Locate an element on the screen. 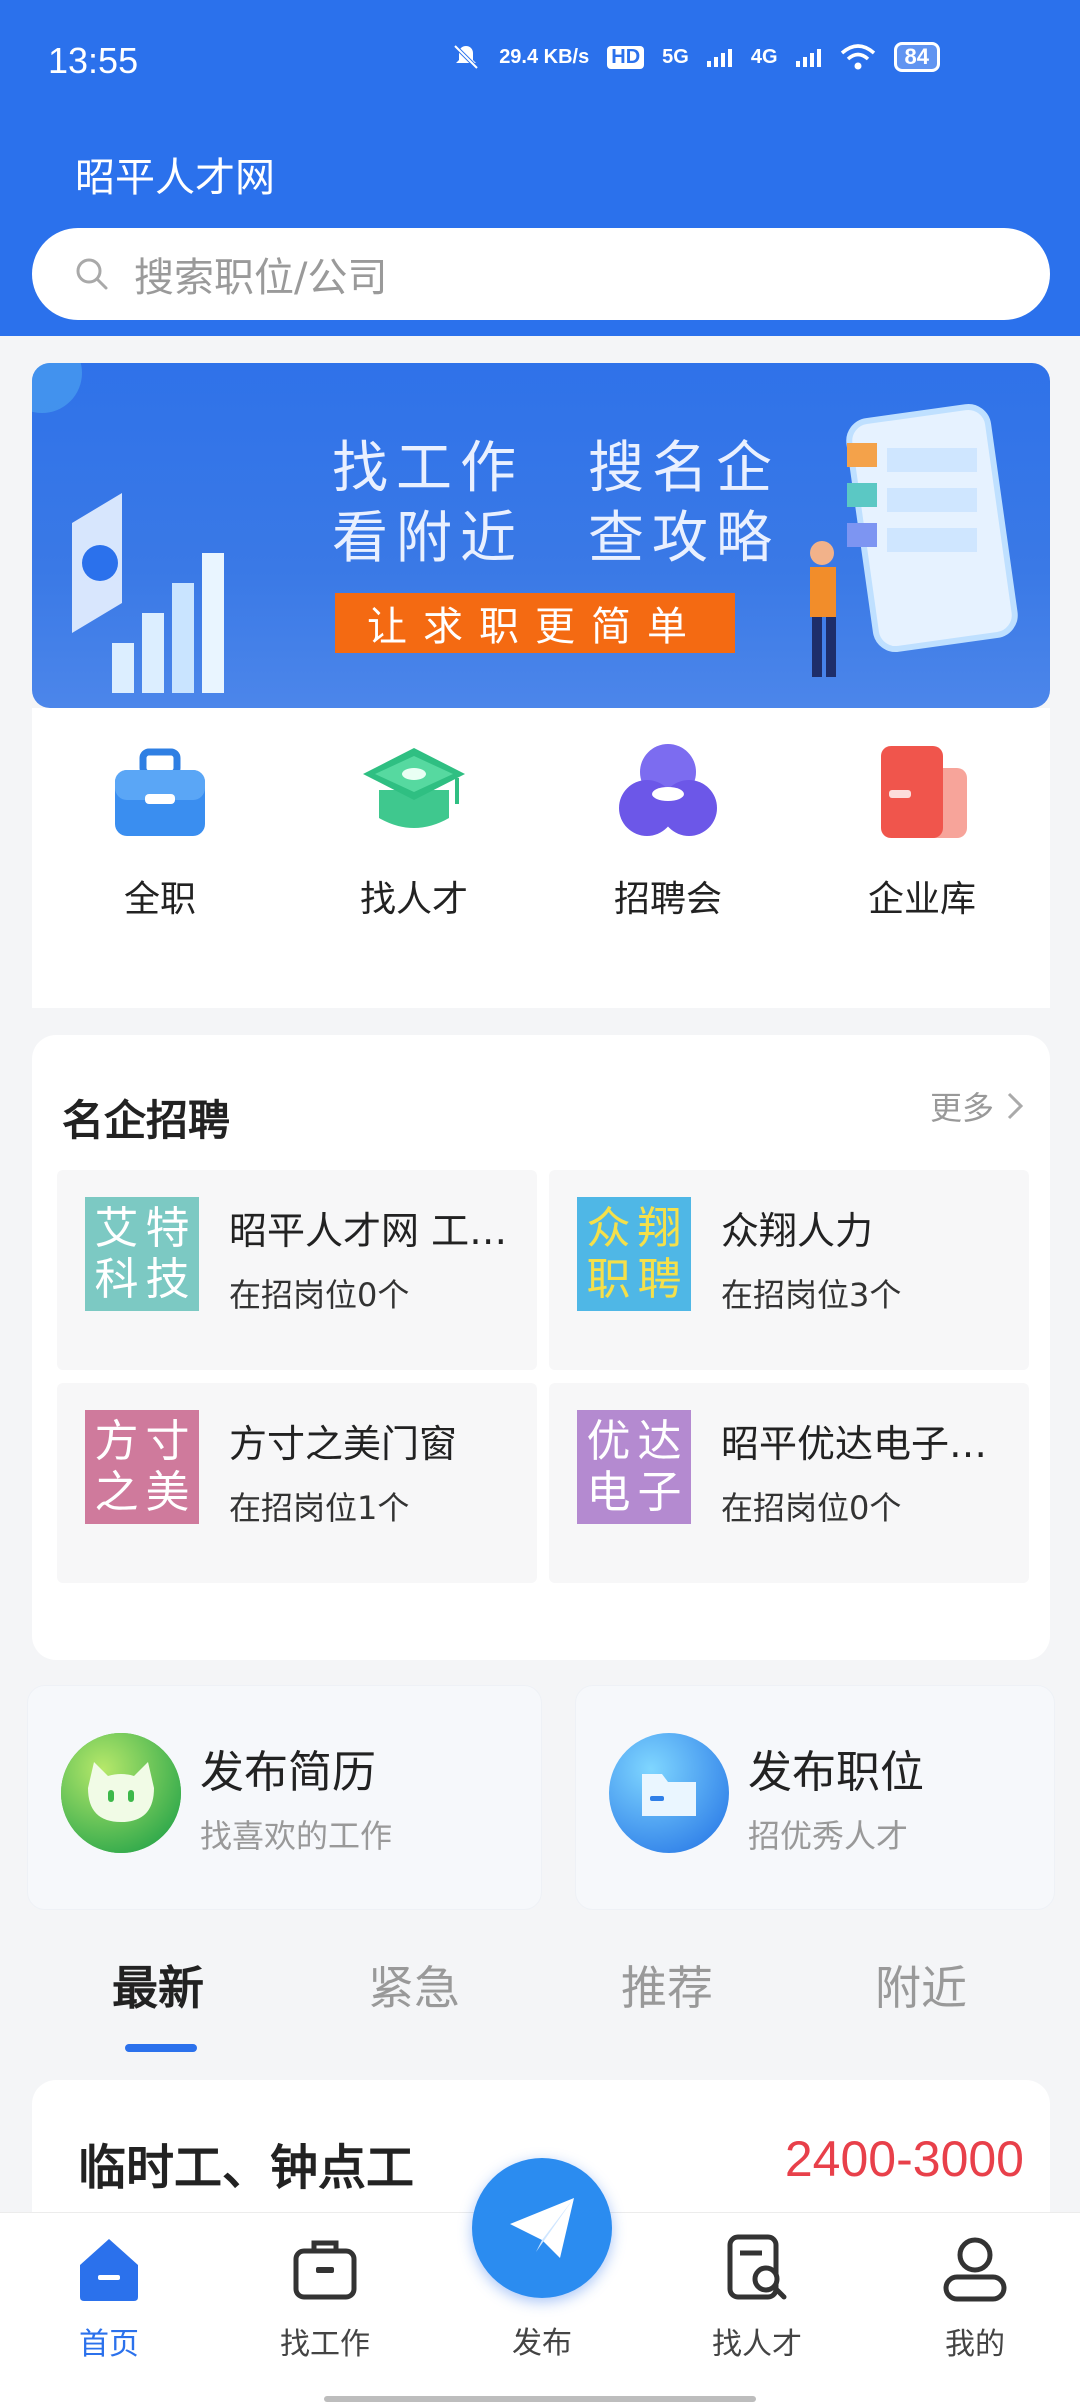 This screenshot has width=1080, height=2408. nav-home: 首页 is located at coordinates (109, 2297).